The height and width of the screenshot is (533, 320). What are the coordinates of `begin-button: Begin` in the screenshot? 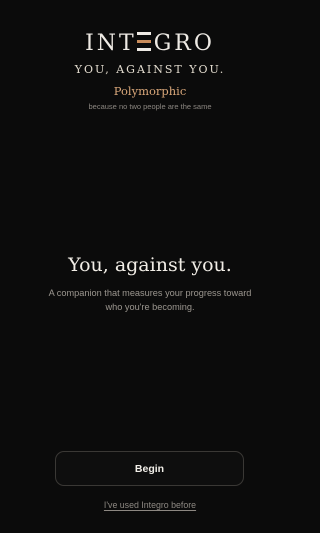 It's located at (149, 468).